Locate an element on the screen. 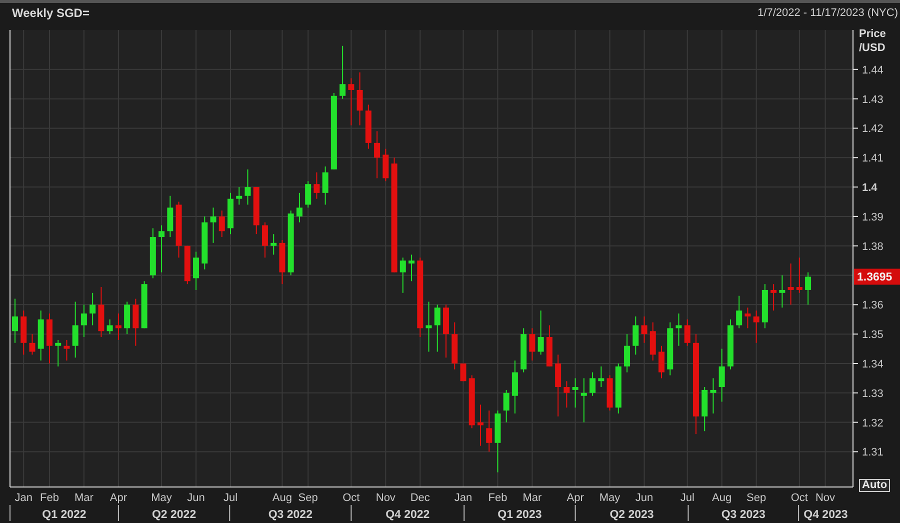 The height and width of the screenshot is (523, 900). quarter-label: Q3 2022 is located at coordinates (290, 515).